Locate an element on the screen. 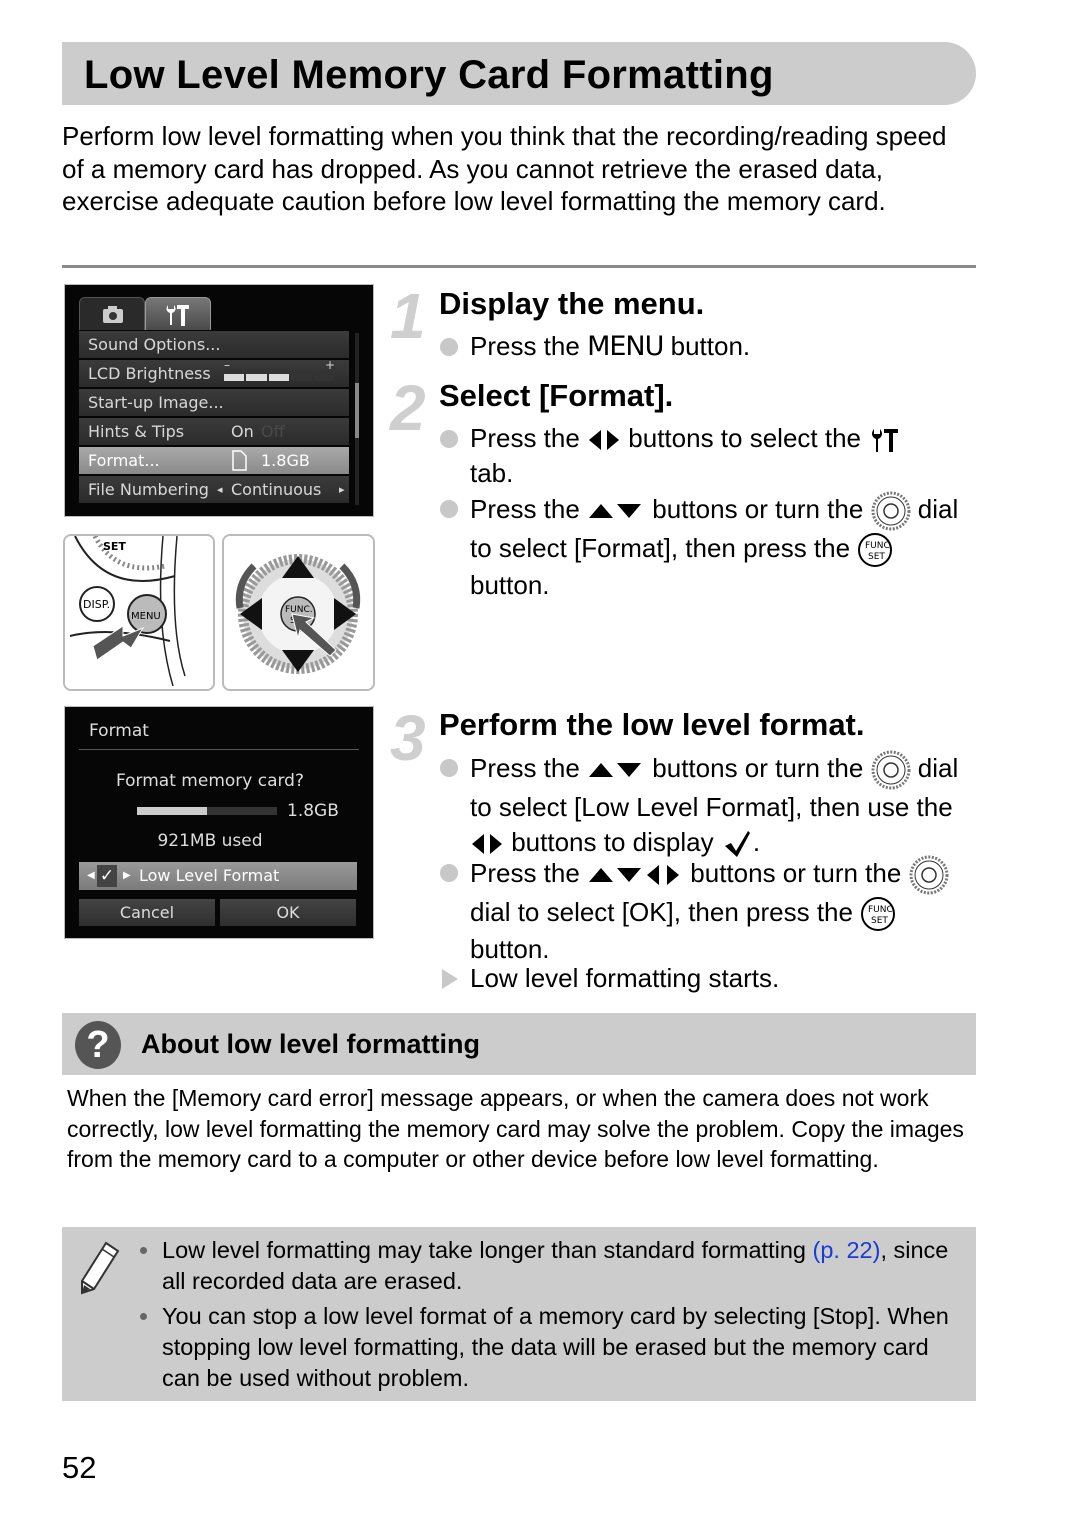 The image size is (1080, 1521). menu-row-hints-tips: Hints & Tips On Off is located at coordinates (214, 431).